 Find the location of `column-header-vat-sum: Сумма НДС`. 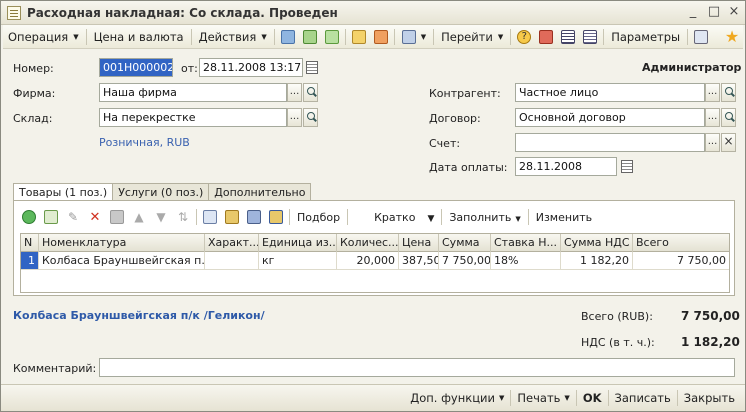

column-header-vat-sum: Сумма НДС is located at coordinates (597, 243).